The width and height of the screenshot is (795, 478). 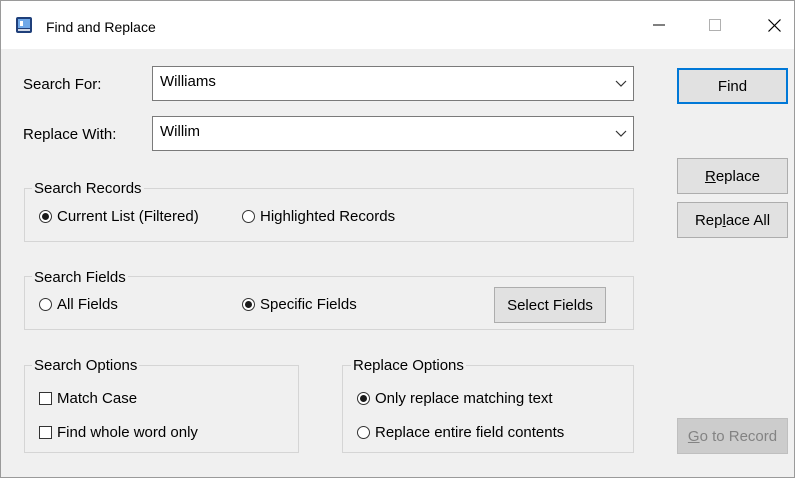 What do you see at coordinates (188, 81) in the screenshot?
I see `search-for-value: Williams` at bounding box center [188, 81].